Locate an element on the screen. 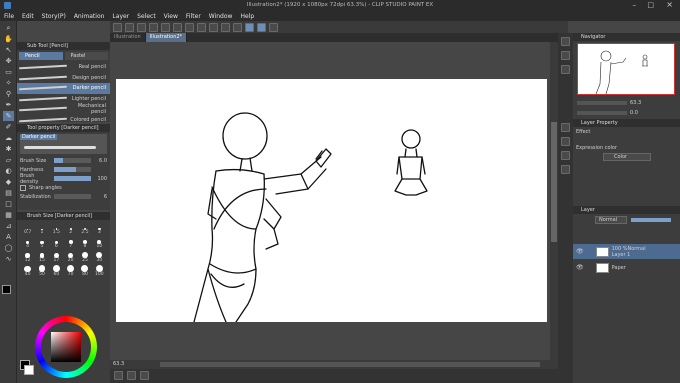 Image resolution: width=680 pixels, height=383 pixels. ruler-icon: ⊿ is located at coordinates (8, 226).